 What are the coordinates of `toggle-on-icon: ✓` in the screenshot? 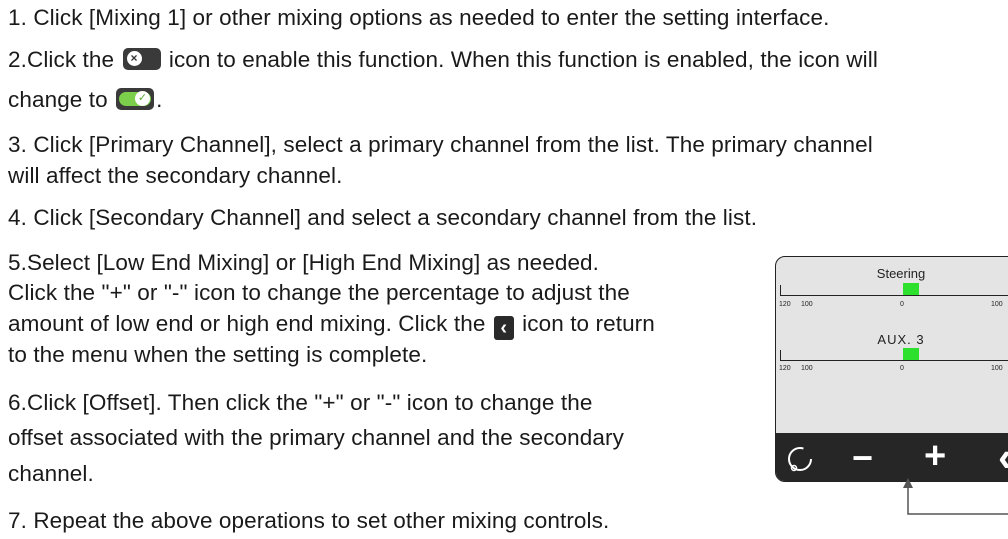 It's located at (135, 99).